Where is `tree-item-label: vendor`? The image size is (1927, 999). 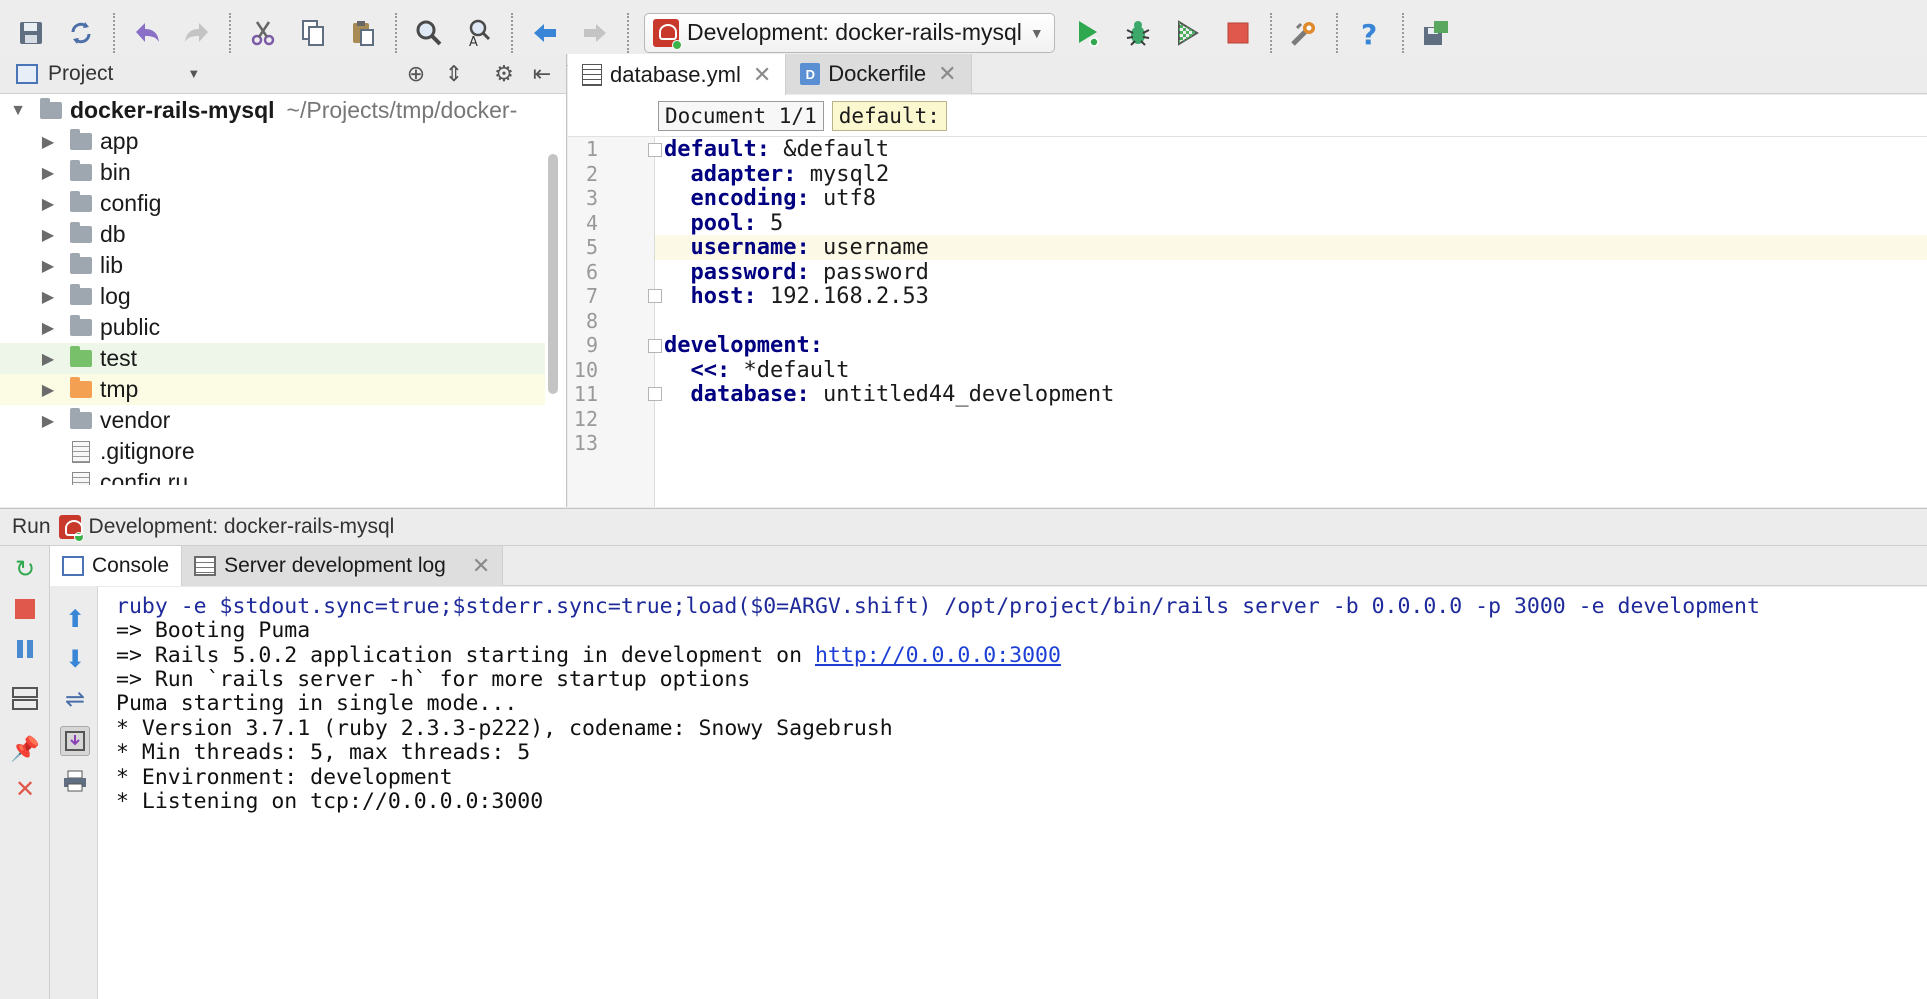 tree-item-label: vendor is located at coordinates (135, 420).